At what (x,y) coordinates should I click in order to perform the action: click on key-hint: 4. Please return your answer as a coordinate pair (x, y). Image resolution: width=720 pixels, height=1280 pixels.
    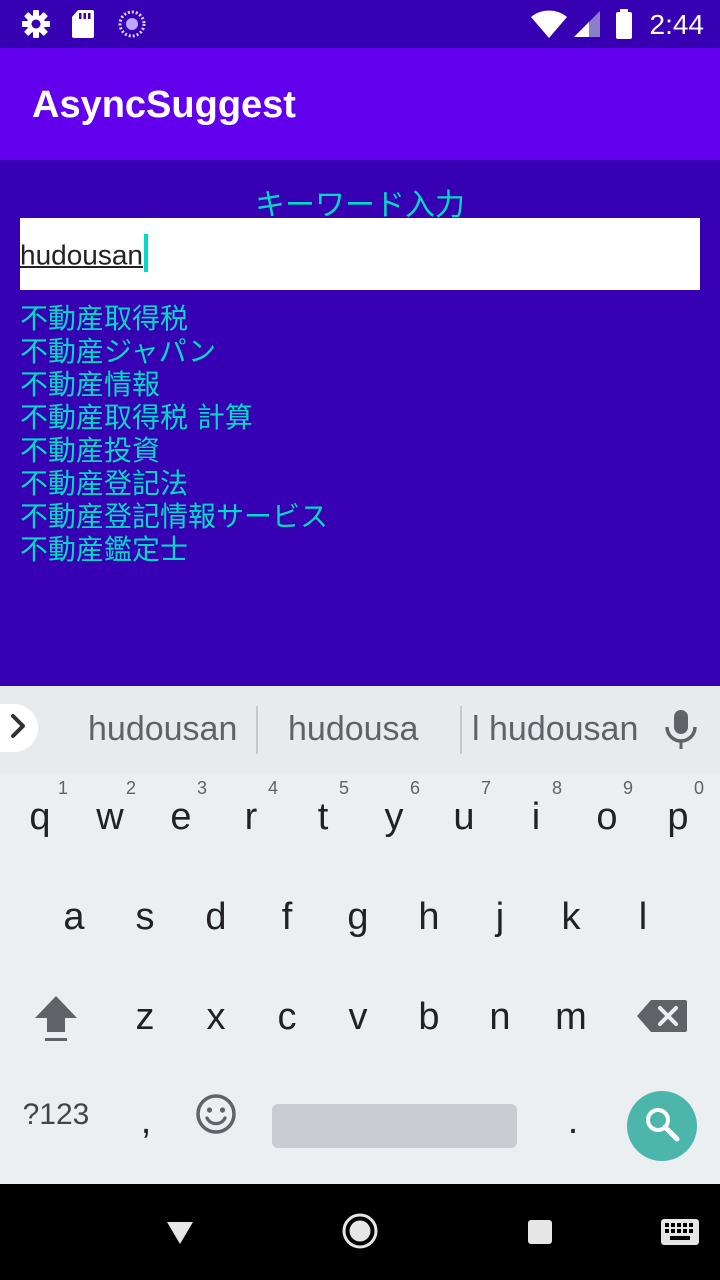
    Looking at the image, I should click on (273, 788).